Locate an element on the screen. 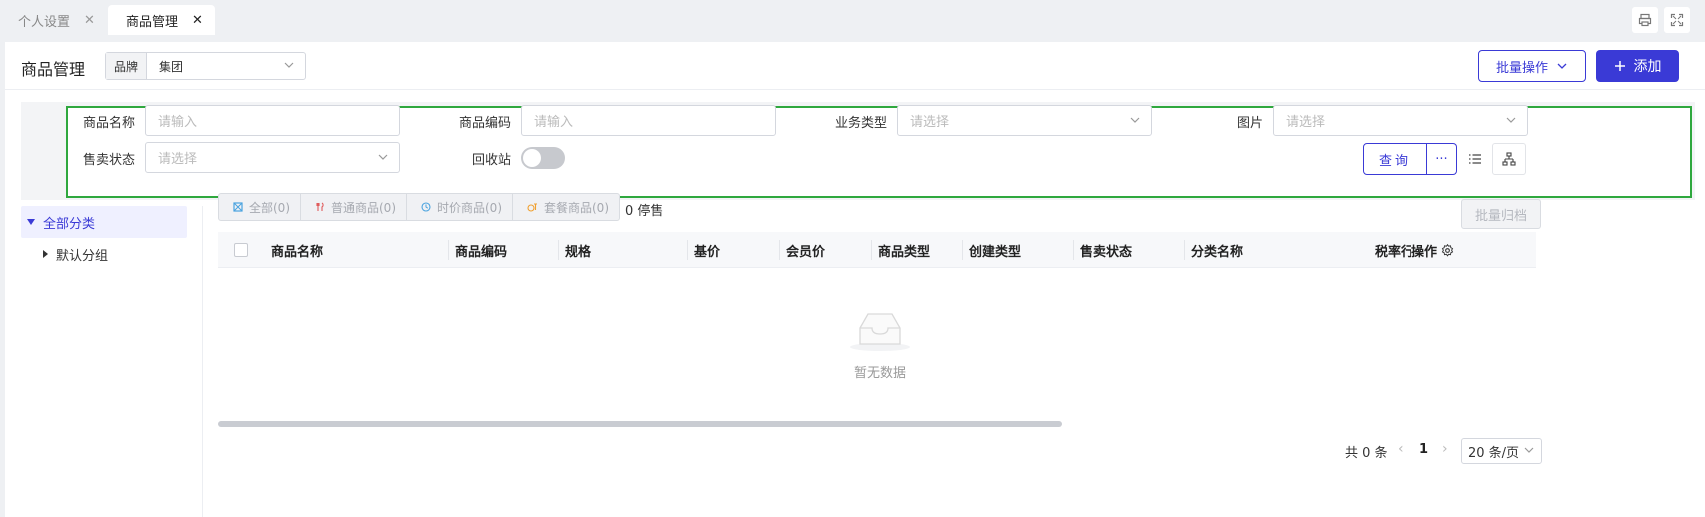 The width and height of the screenshot is (1705, 517). more-button: ··· is located at coordinates (1442, 159).